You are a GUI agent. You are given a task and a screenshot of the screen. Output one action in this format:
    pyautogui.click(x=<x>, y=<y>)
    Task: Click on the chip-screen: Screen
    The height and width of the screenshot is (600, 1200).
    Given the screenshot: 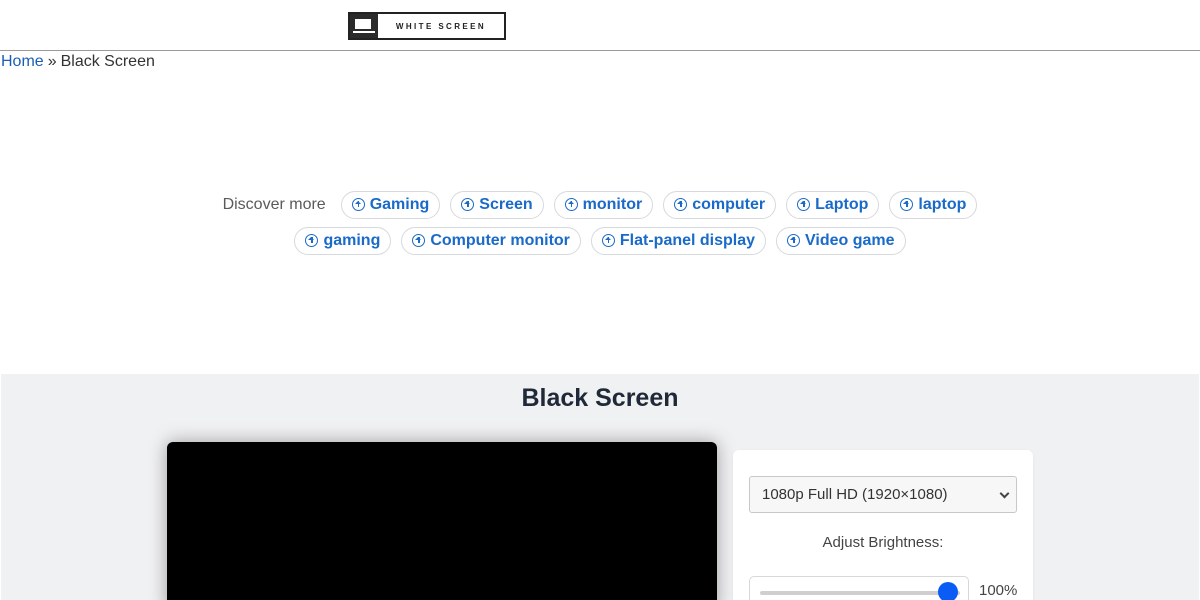 What is the action you would take?
    pyautogui.click(x=497, y=204)
    